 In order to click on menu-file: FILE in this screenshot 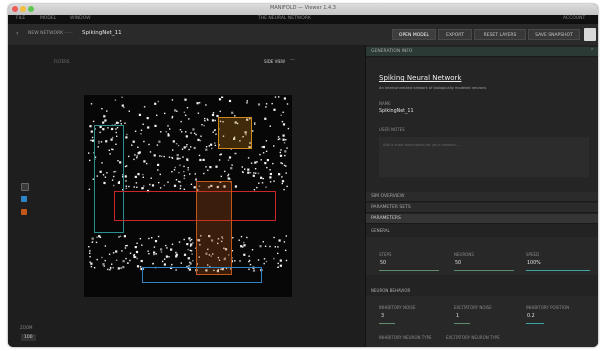, I will do `click(20, 18)`.